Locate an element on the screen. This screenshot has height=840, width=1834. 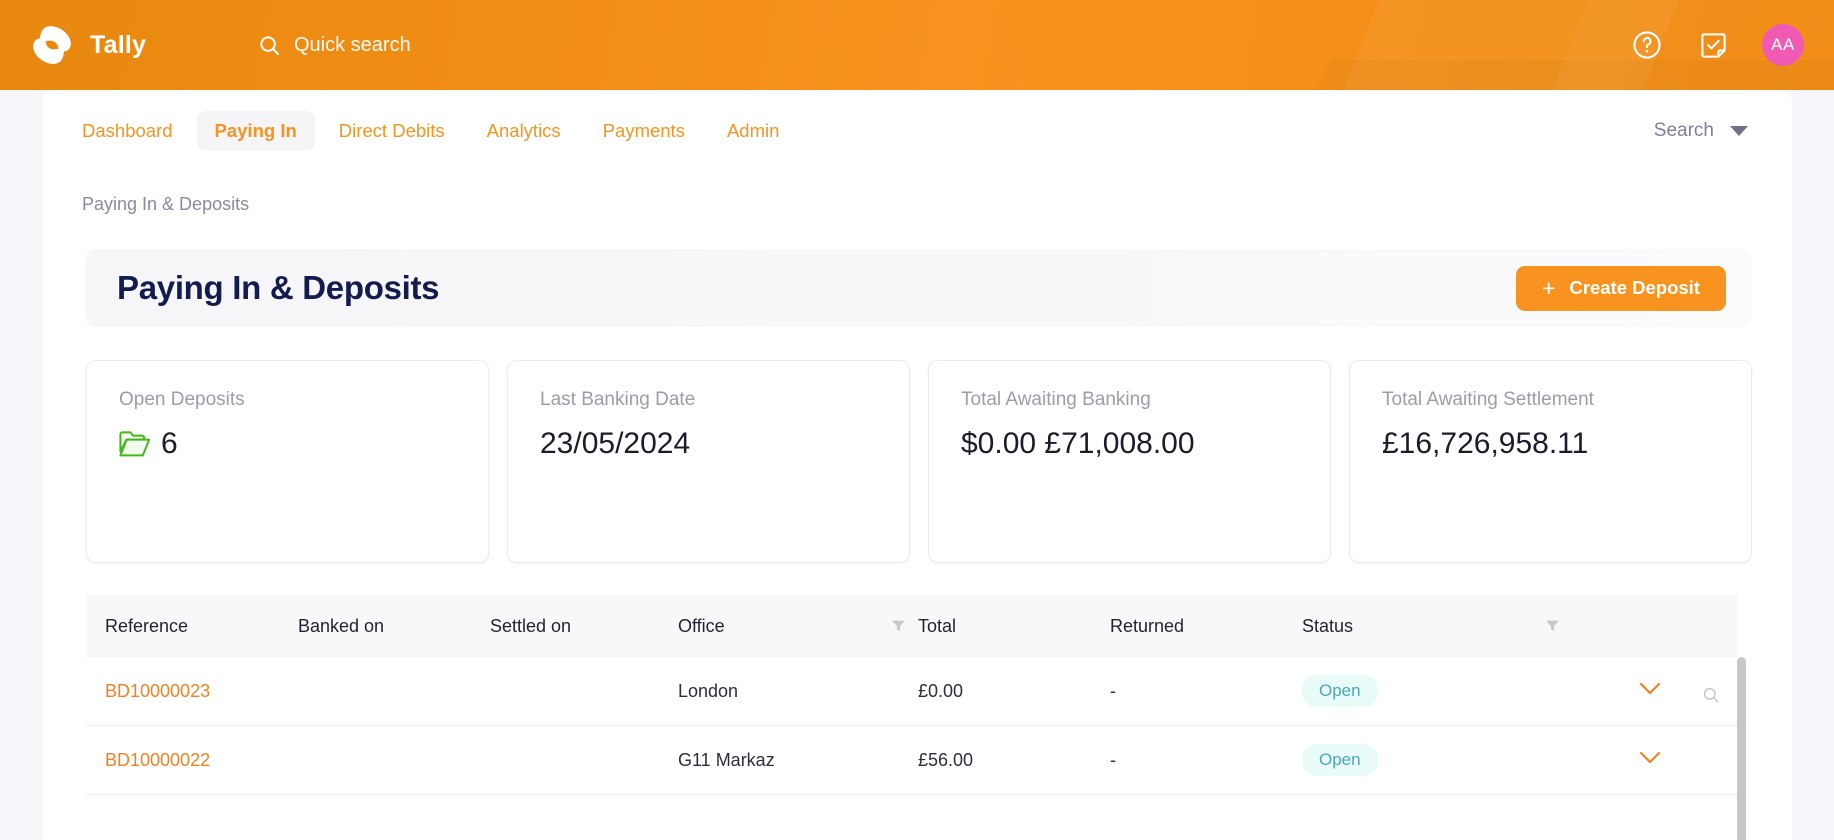
avatar-initials: AA is located at coordinates (1783, 44).